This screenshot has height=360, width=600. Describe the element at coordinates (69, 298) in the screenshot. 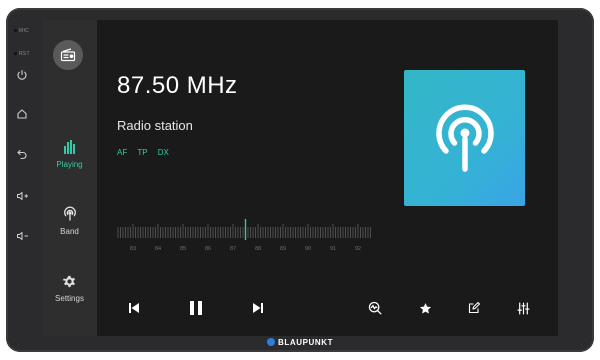

I see `sidebar-item-label: Settings` at that location.